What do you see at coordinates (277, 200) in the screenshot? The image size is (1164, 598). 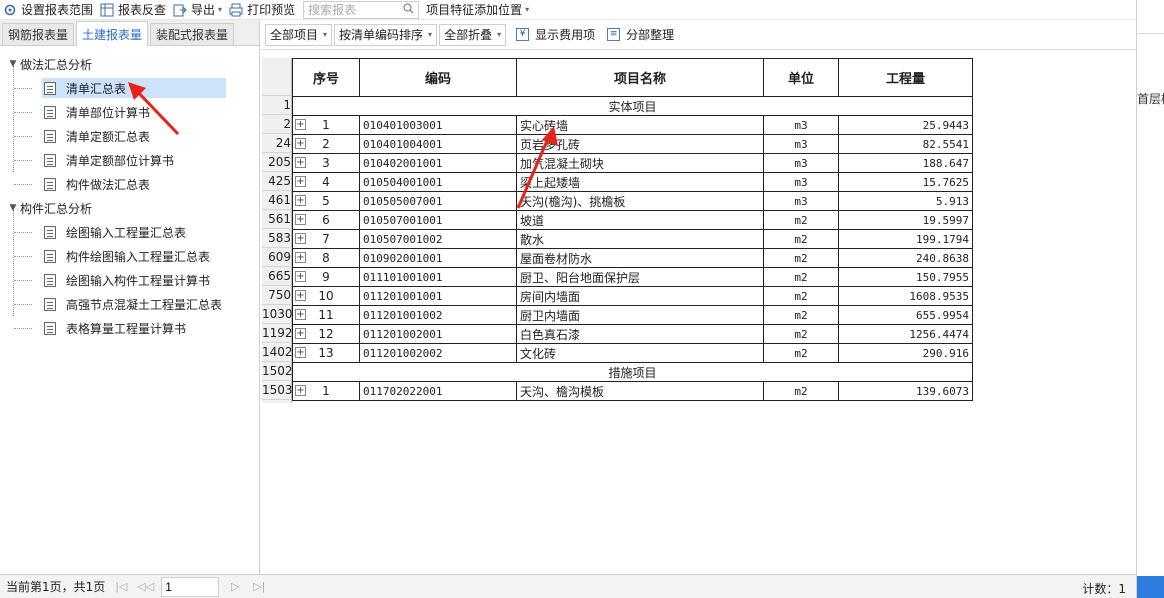 I see `row-number: 461` at bounding box center [277, 200].